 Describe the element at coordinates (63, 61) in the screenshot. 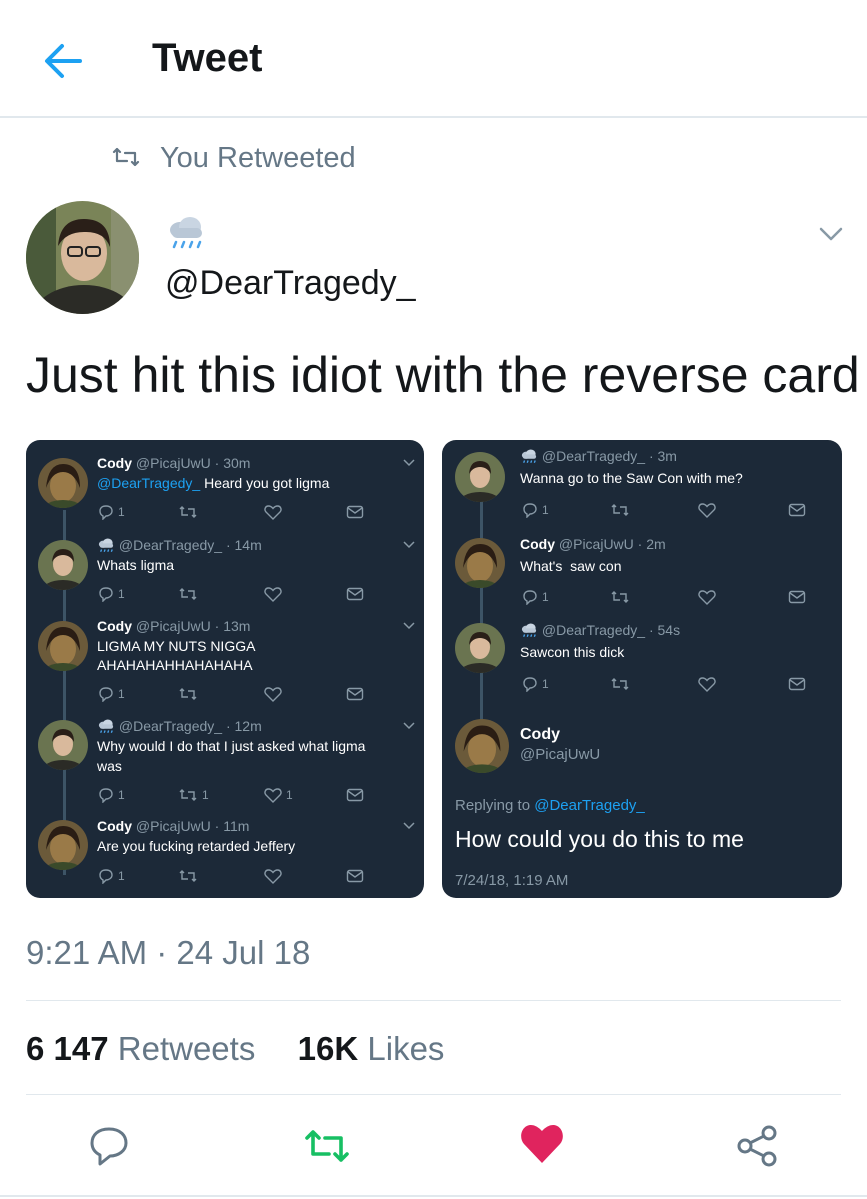

I see `arrow-left-icon` at that location.